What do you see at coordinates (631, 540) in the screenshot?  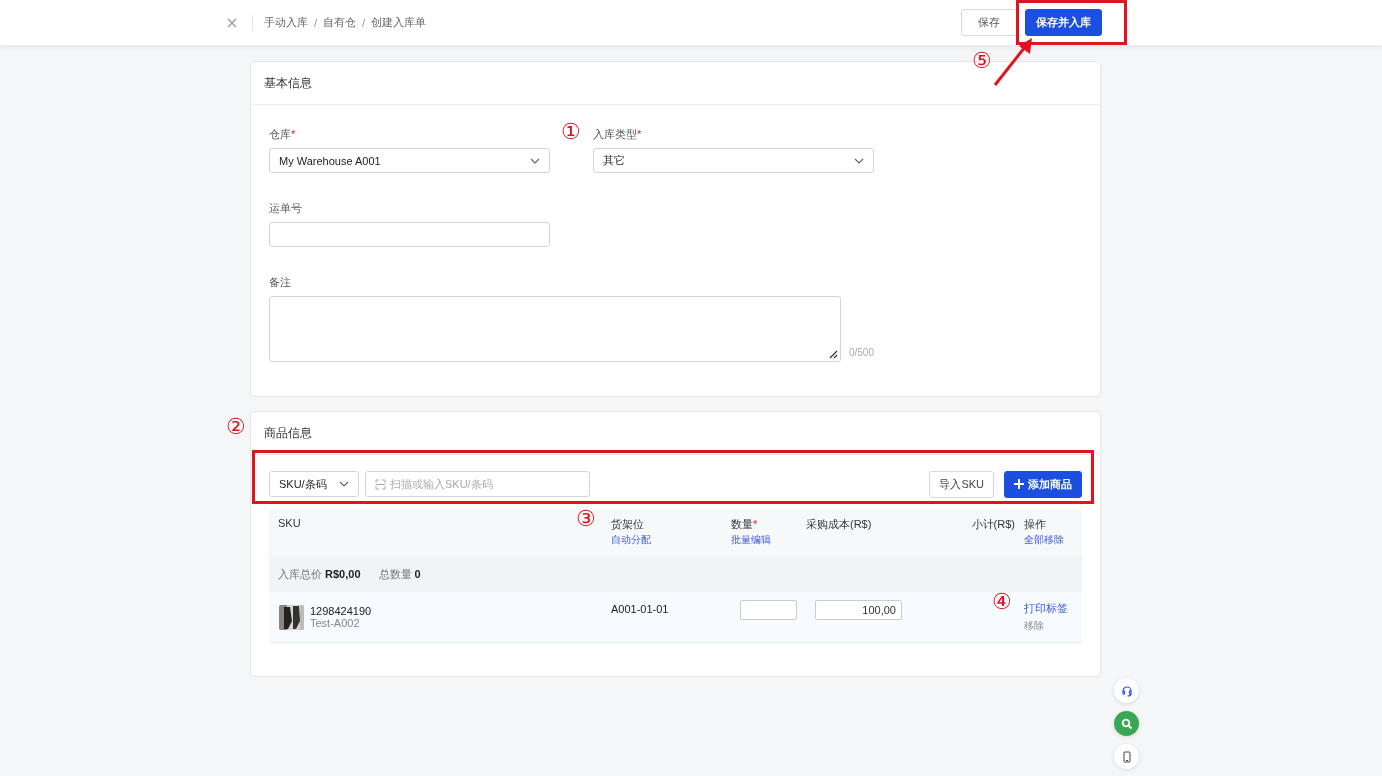 I see `header-link: 自动分配` at bounding box center [631, 540].